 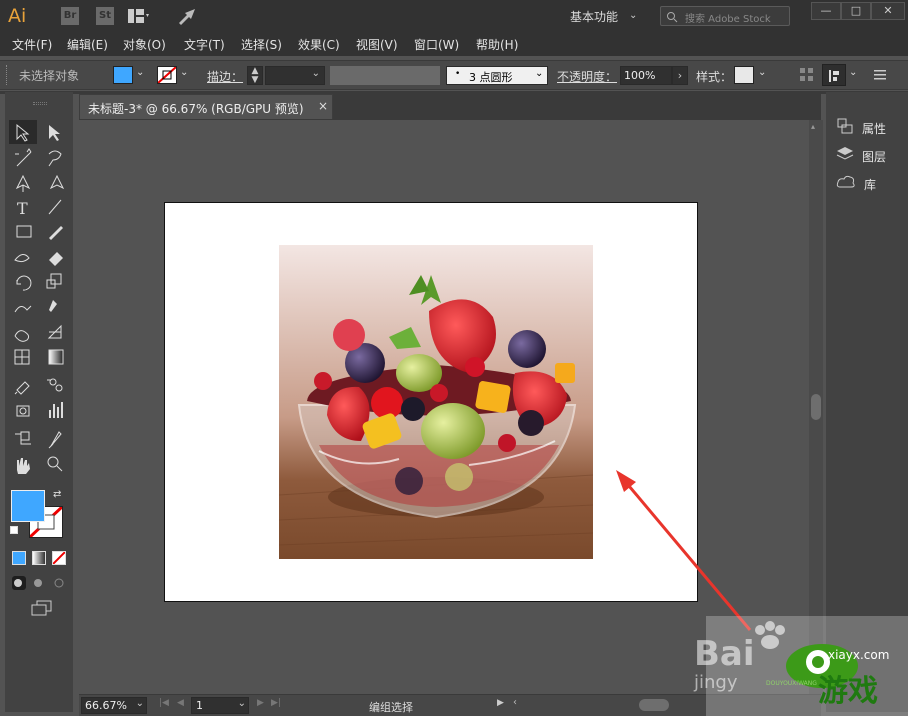 I want to click on artboard-number: 1, so click(x=199, y=705).